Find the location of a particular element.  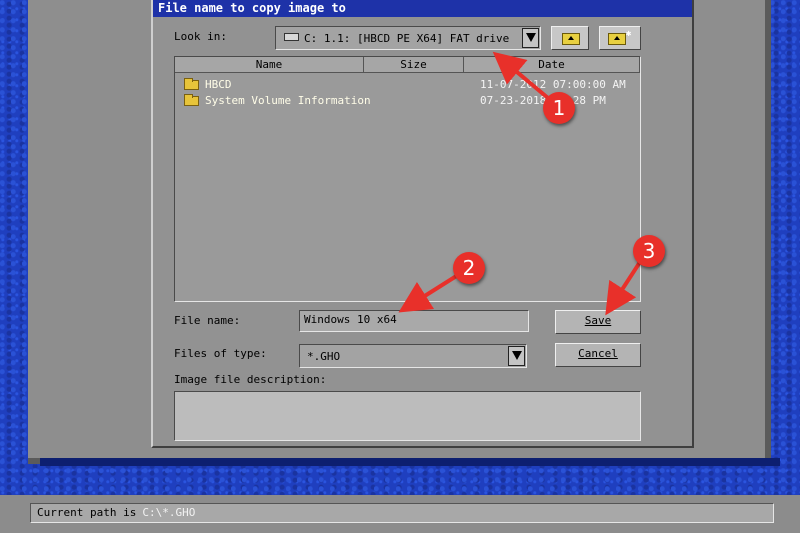

item-name: System Volume Information is located at coordinates (288, 100).